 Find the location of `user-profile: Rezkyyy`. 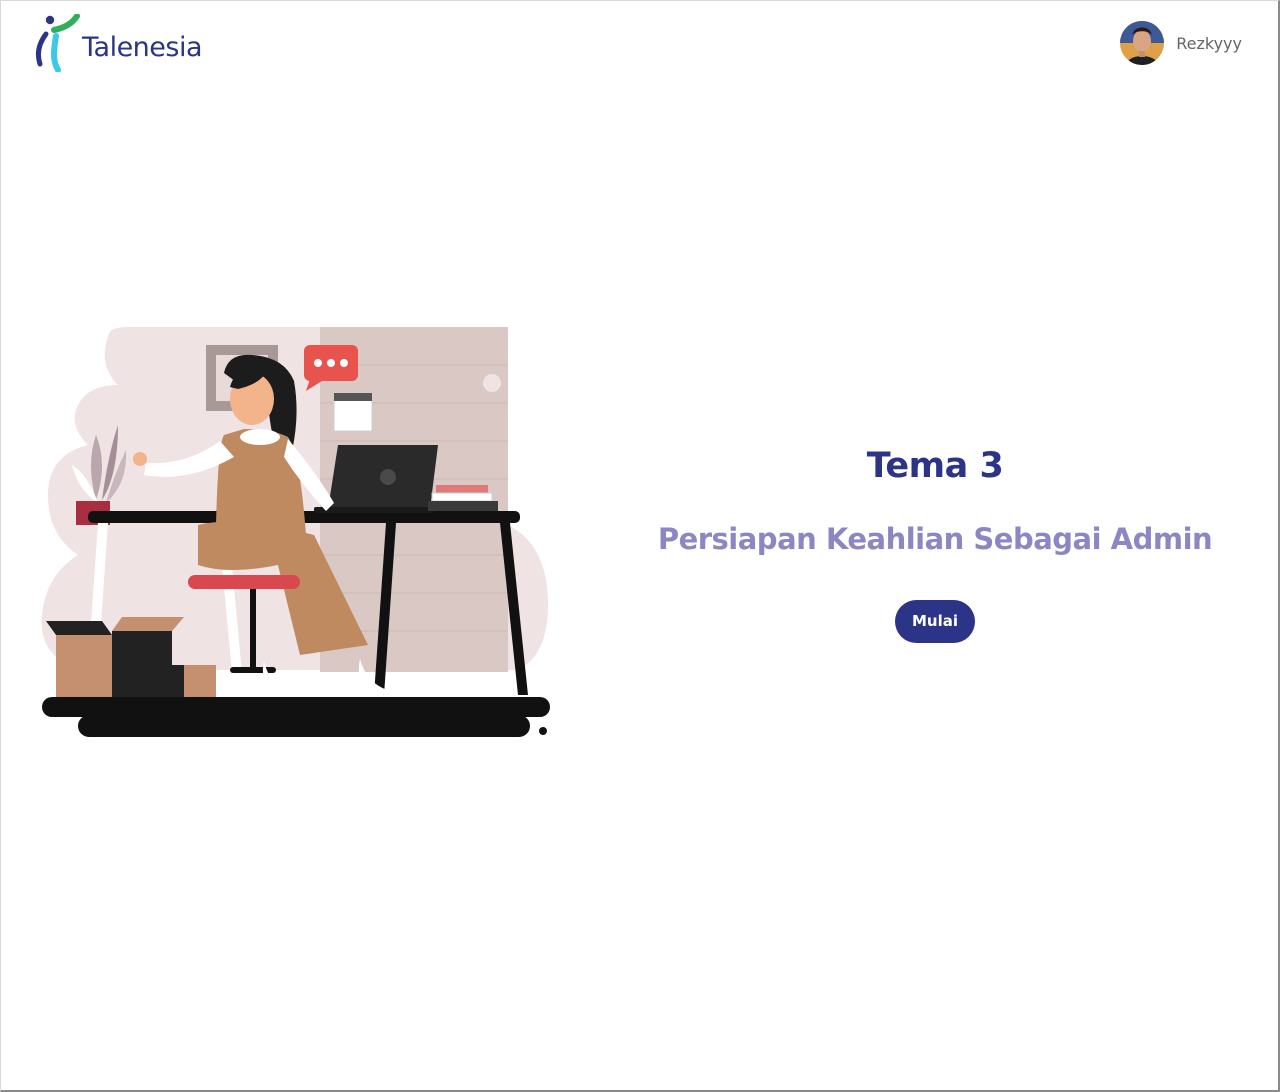

user-profile: Rezkyyy is located at coordinates (1181, 43).